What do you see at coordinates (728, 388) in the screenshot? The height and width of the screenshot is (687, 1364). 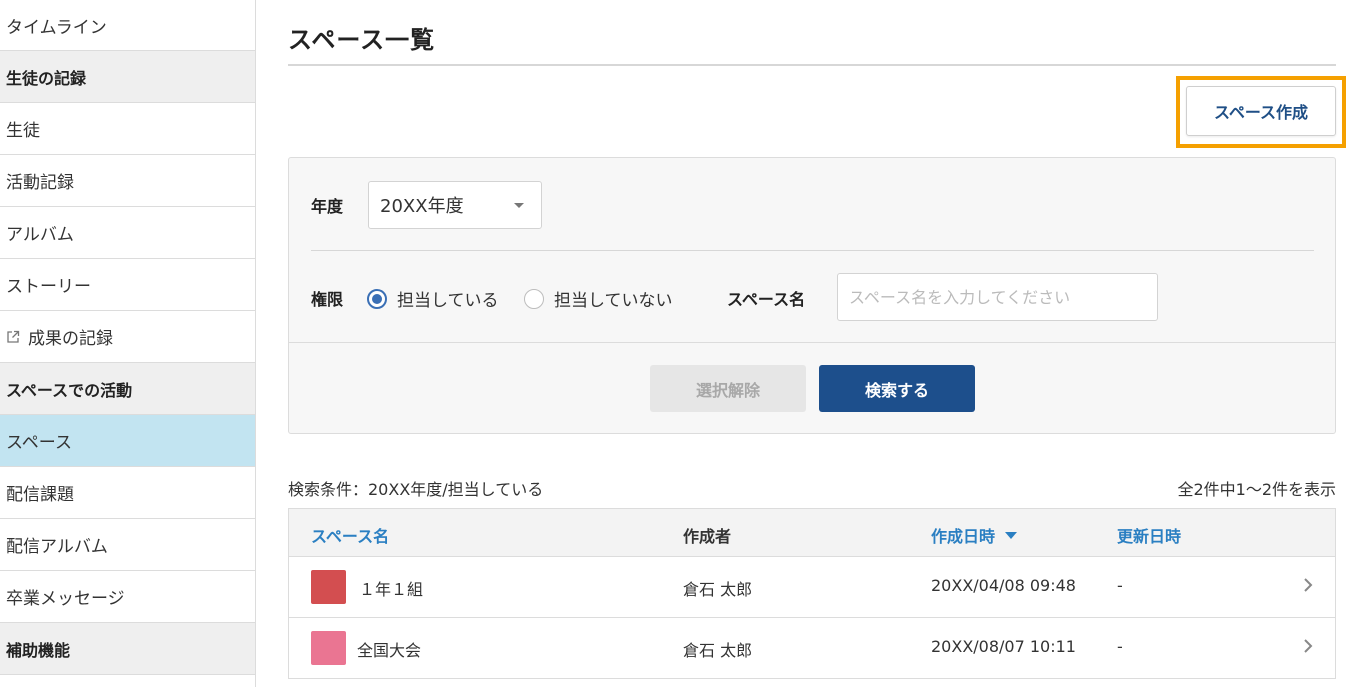 I see `clear-selection-button: 選択解除` at bounding box center [728, 388].